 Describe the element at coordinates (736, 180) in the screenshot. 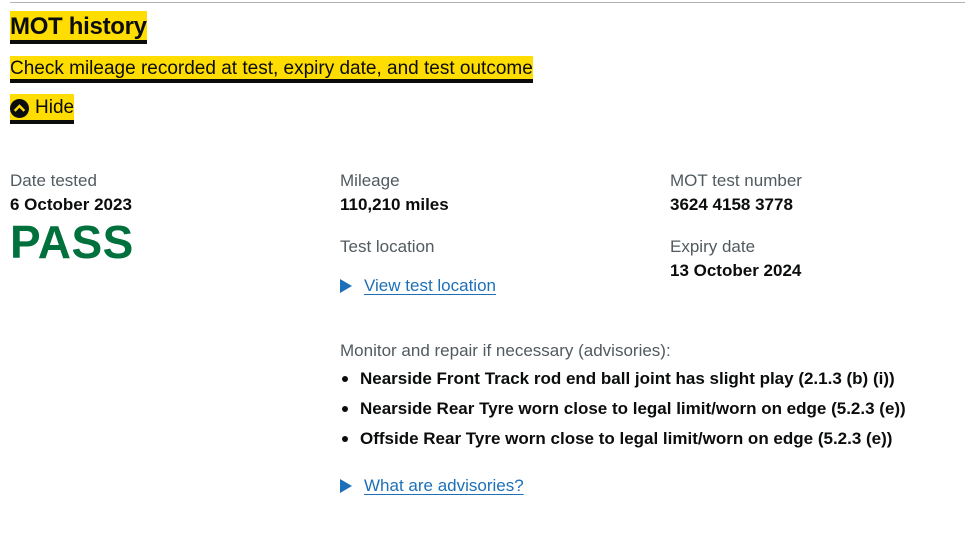

I see `mot-test-number-label: MOT test number` at that location.